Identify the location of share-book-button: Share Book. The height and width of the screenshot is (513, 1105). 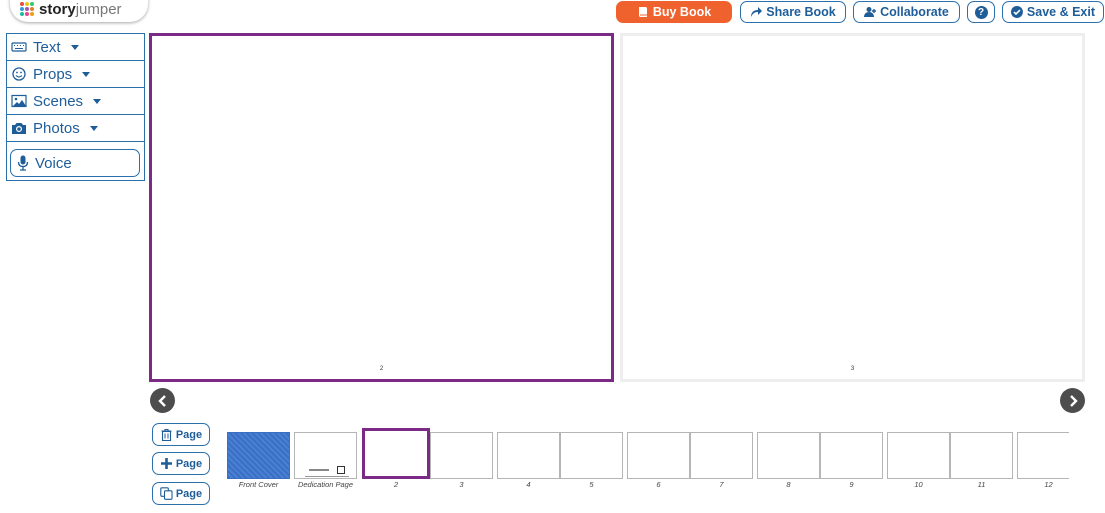
(793, 12).